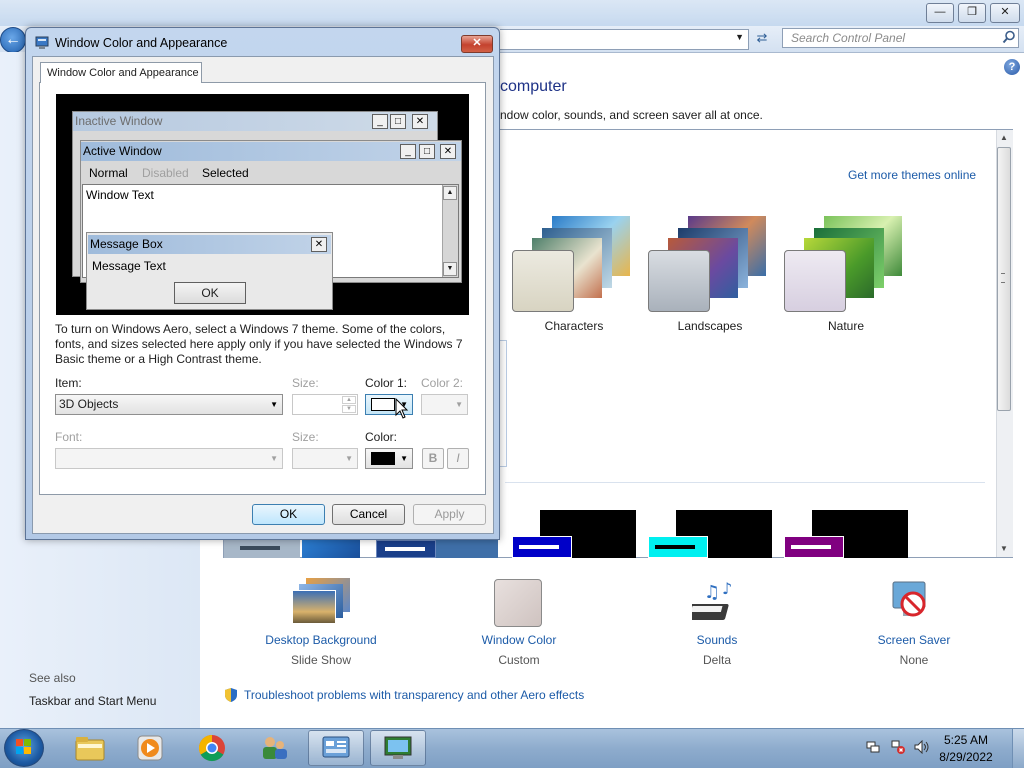 The image size is (1024, 768). I want to click on restore-button: ❐, so click(972, 13).